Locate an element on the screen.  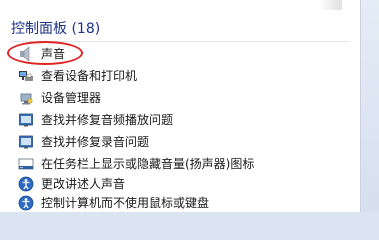
device-manager-icon is located at coordinates (26, 98).